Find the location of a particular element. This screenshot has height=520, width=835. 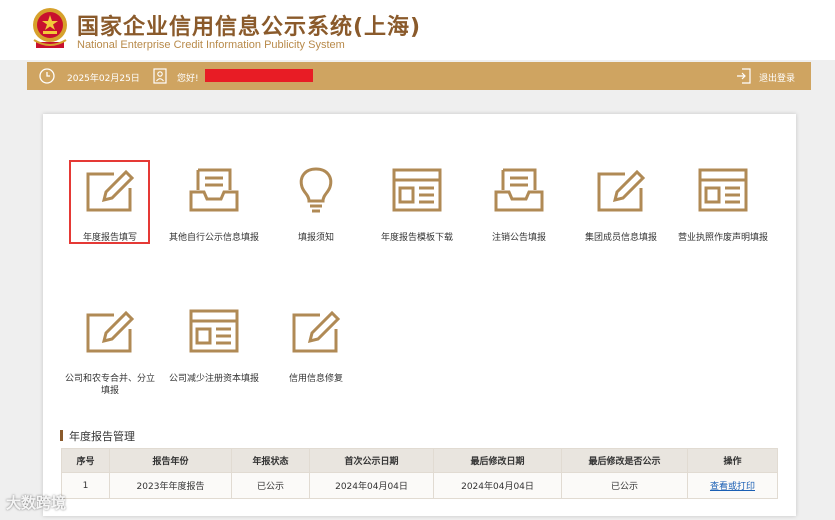

annual-report-section-title: 年度报告管理 is located at coordinates (97, 436).